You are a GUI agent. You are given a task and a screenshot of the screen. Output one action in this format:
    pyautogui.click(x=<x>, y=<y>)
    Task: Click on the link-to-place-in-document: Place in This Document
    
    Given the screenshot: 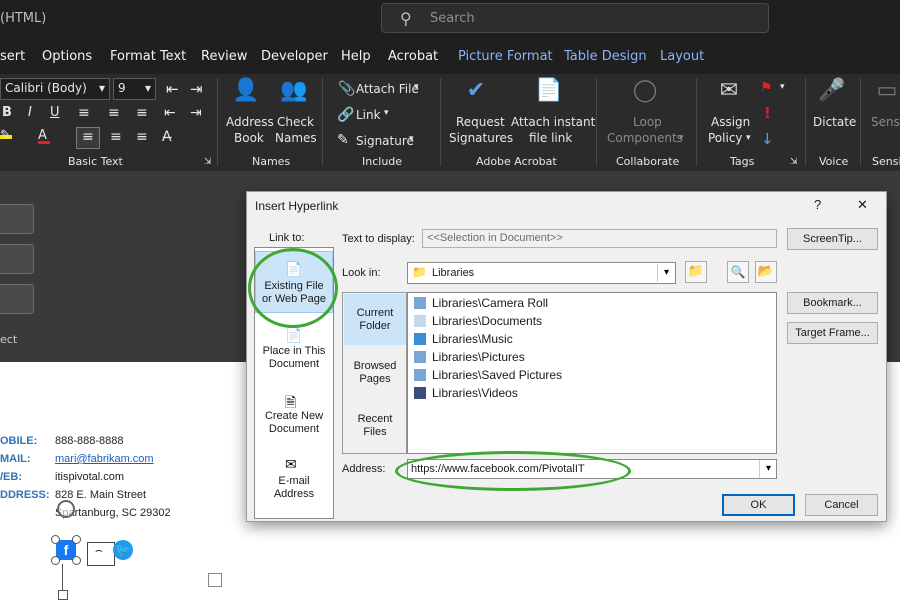 What is the action you would take?
    pyautogui.click(x=294, y=358)
    